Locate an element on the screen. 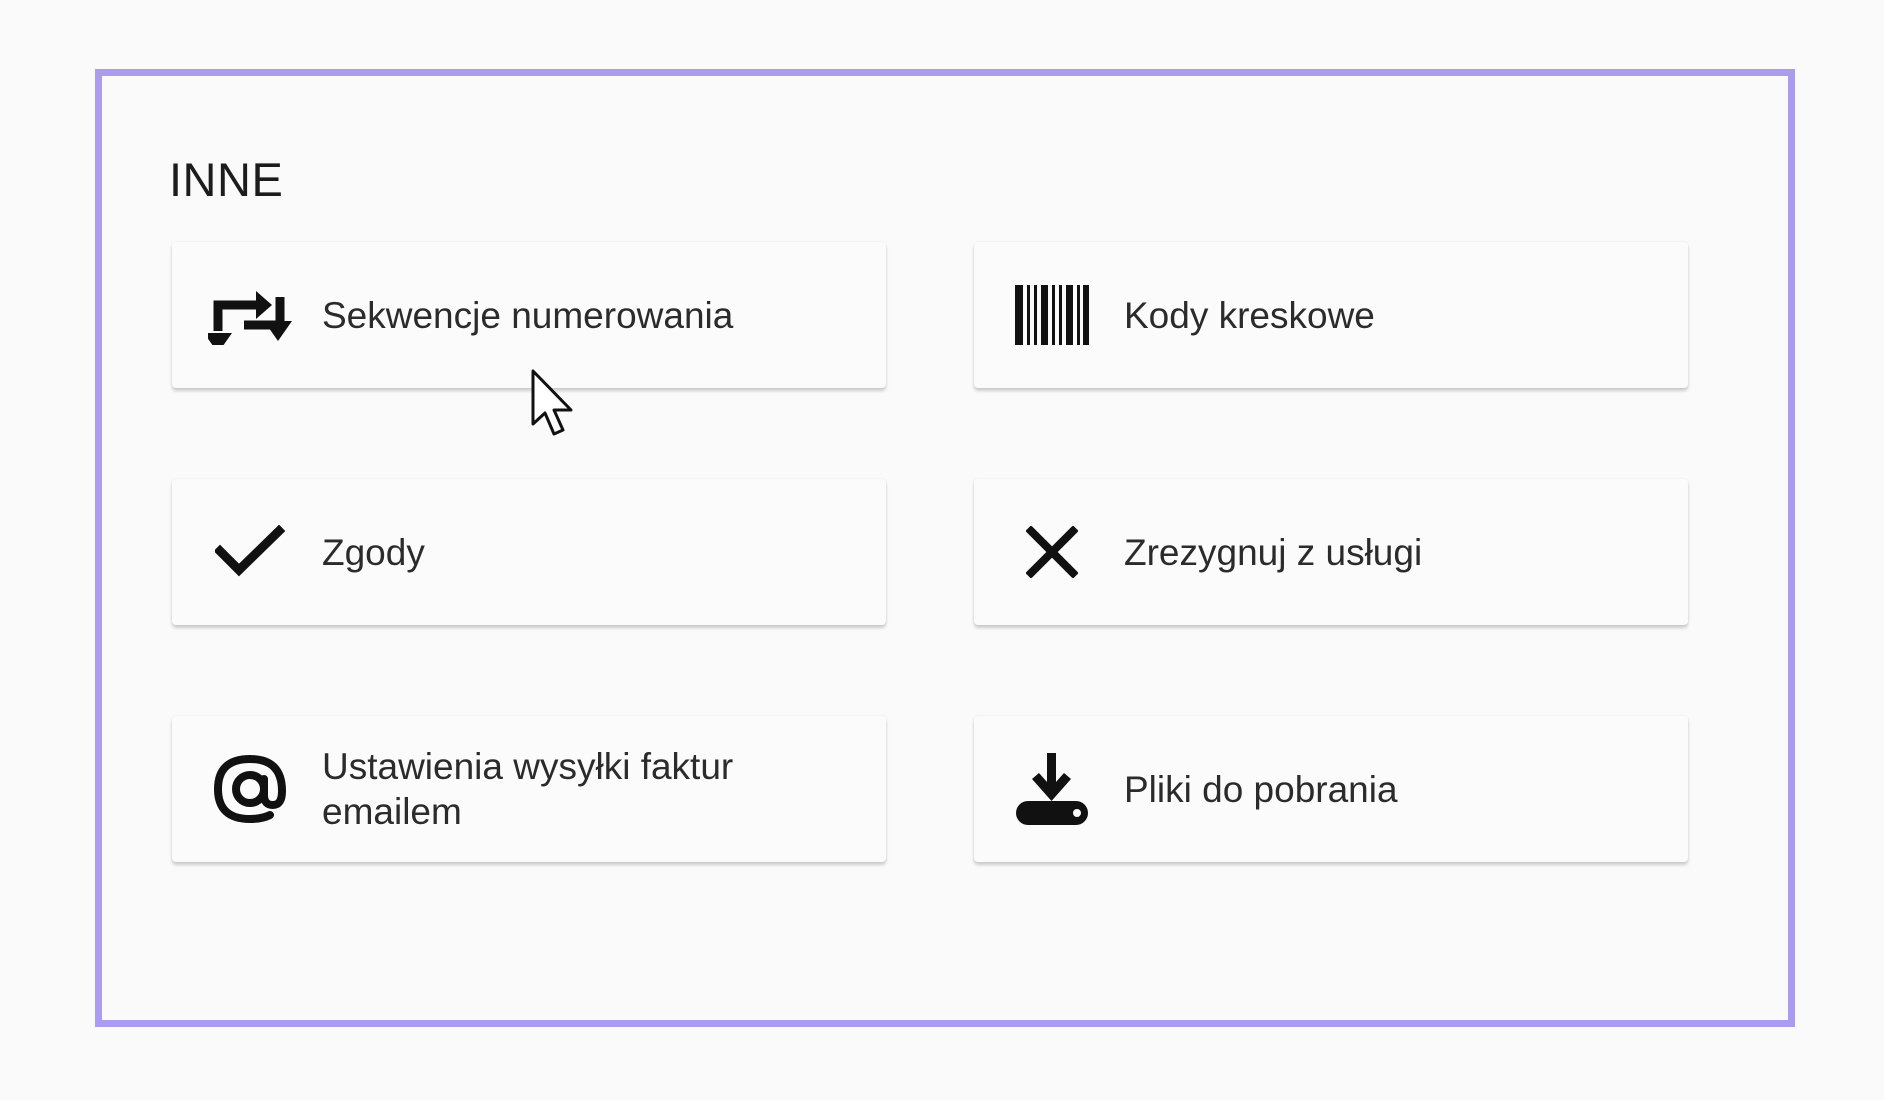 The width and height of the screenshot is (1884, 1100). card-downloads: Pliki do pobrania is located at coordinates (1331, 789).